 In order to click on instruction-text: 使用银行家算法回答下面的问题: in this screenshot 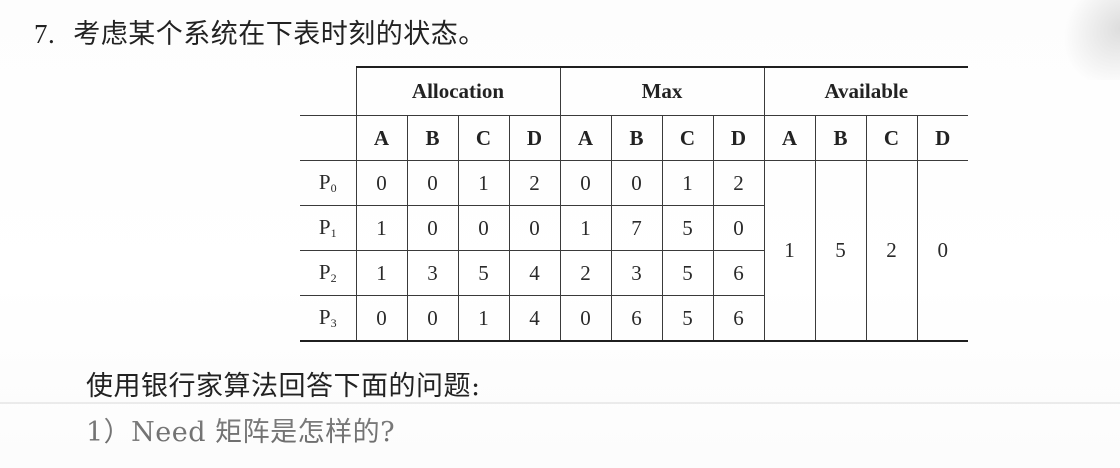, I will do `click(283, 386)`.